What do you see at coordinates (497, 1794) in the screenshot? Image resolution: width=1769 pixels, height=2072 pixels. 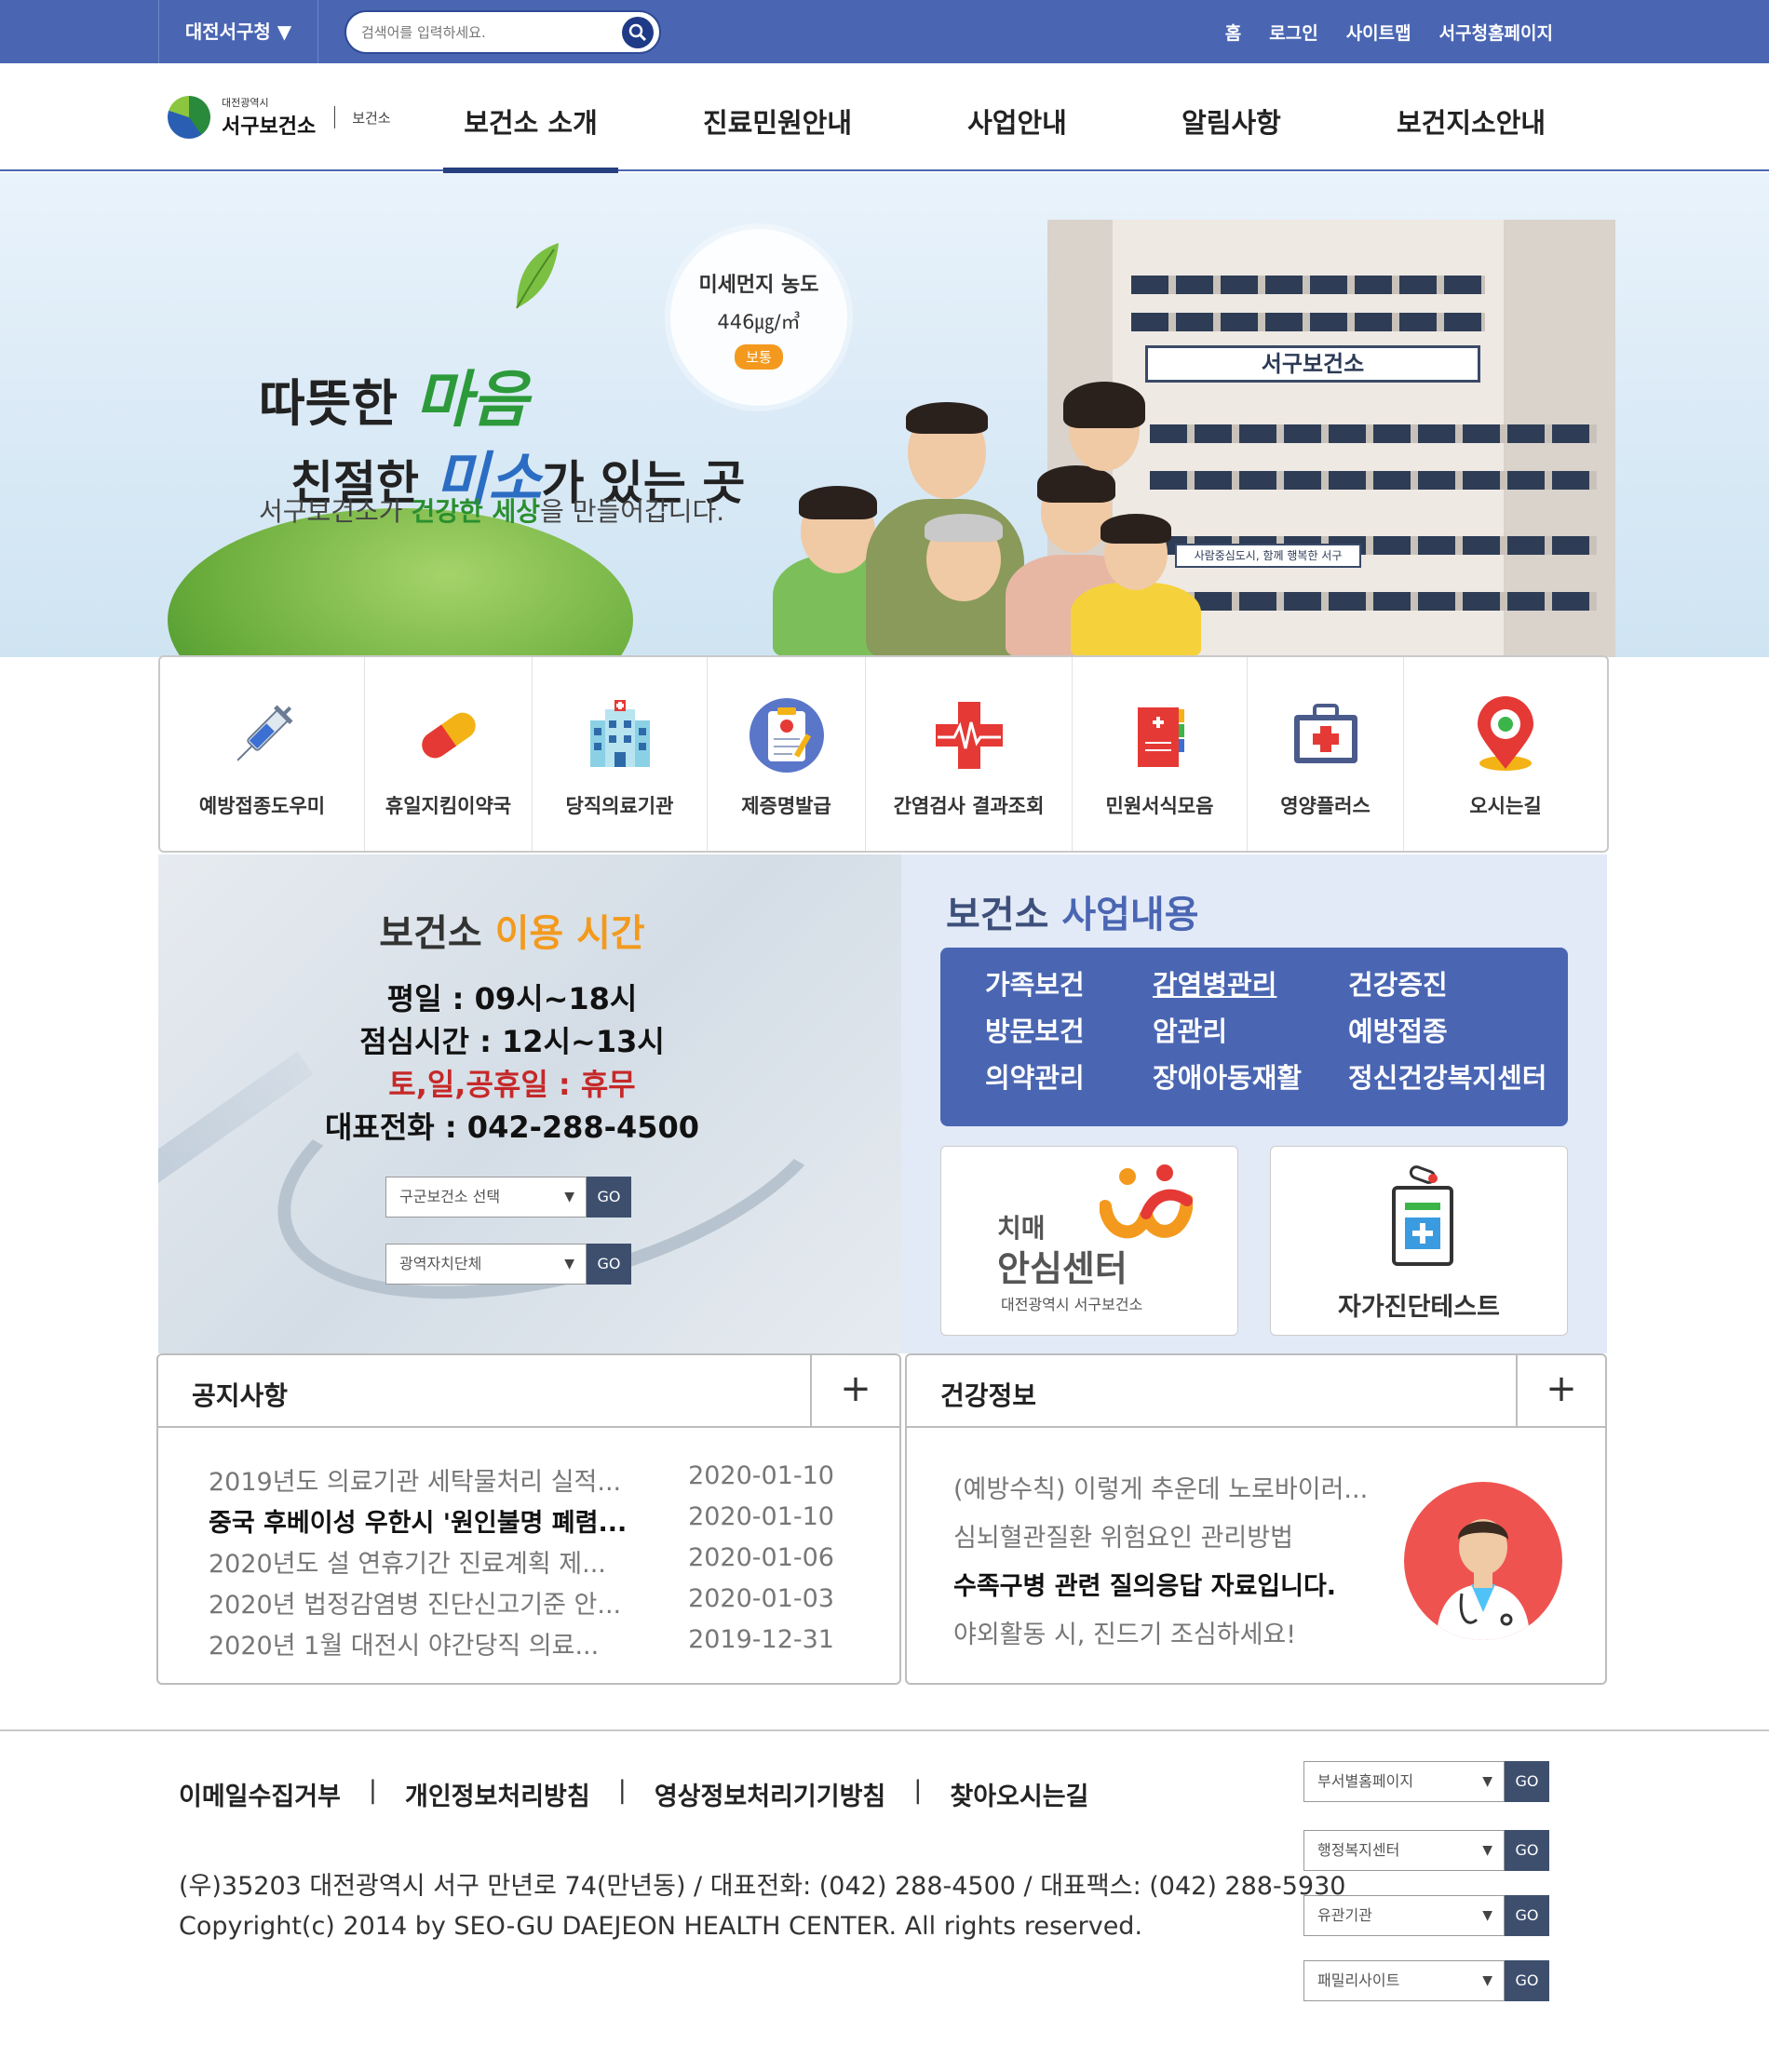 I see `footer-link-privacy: 개인정보처리방침` at bounding box center [497, 1794].